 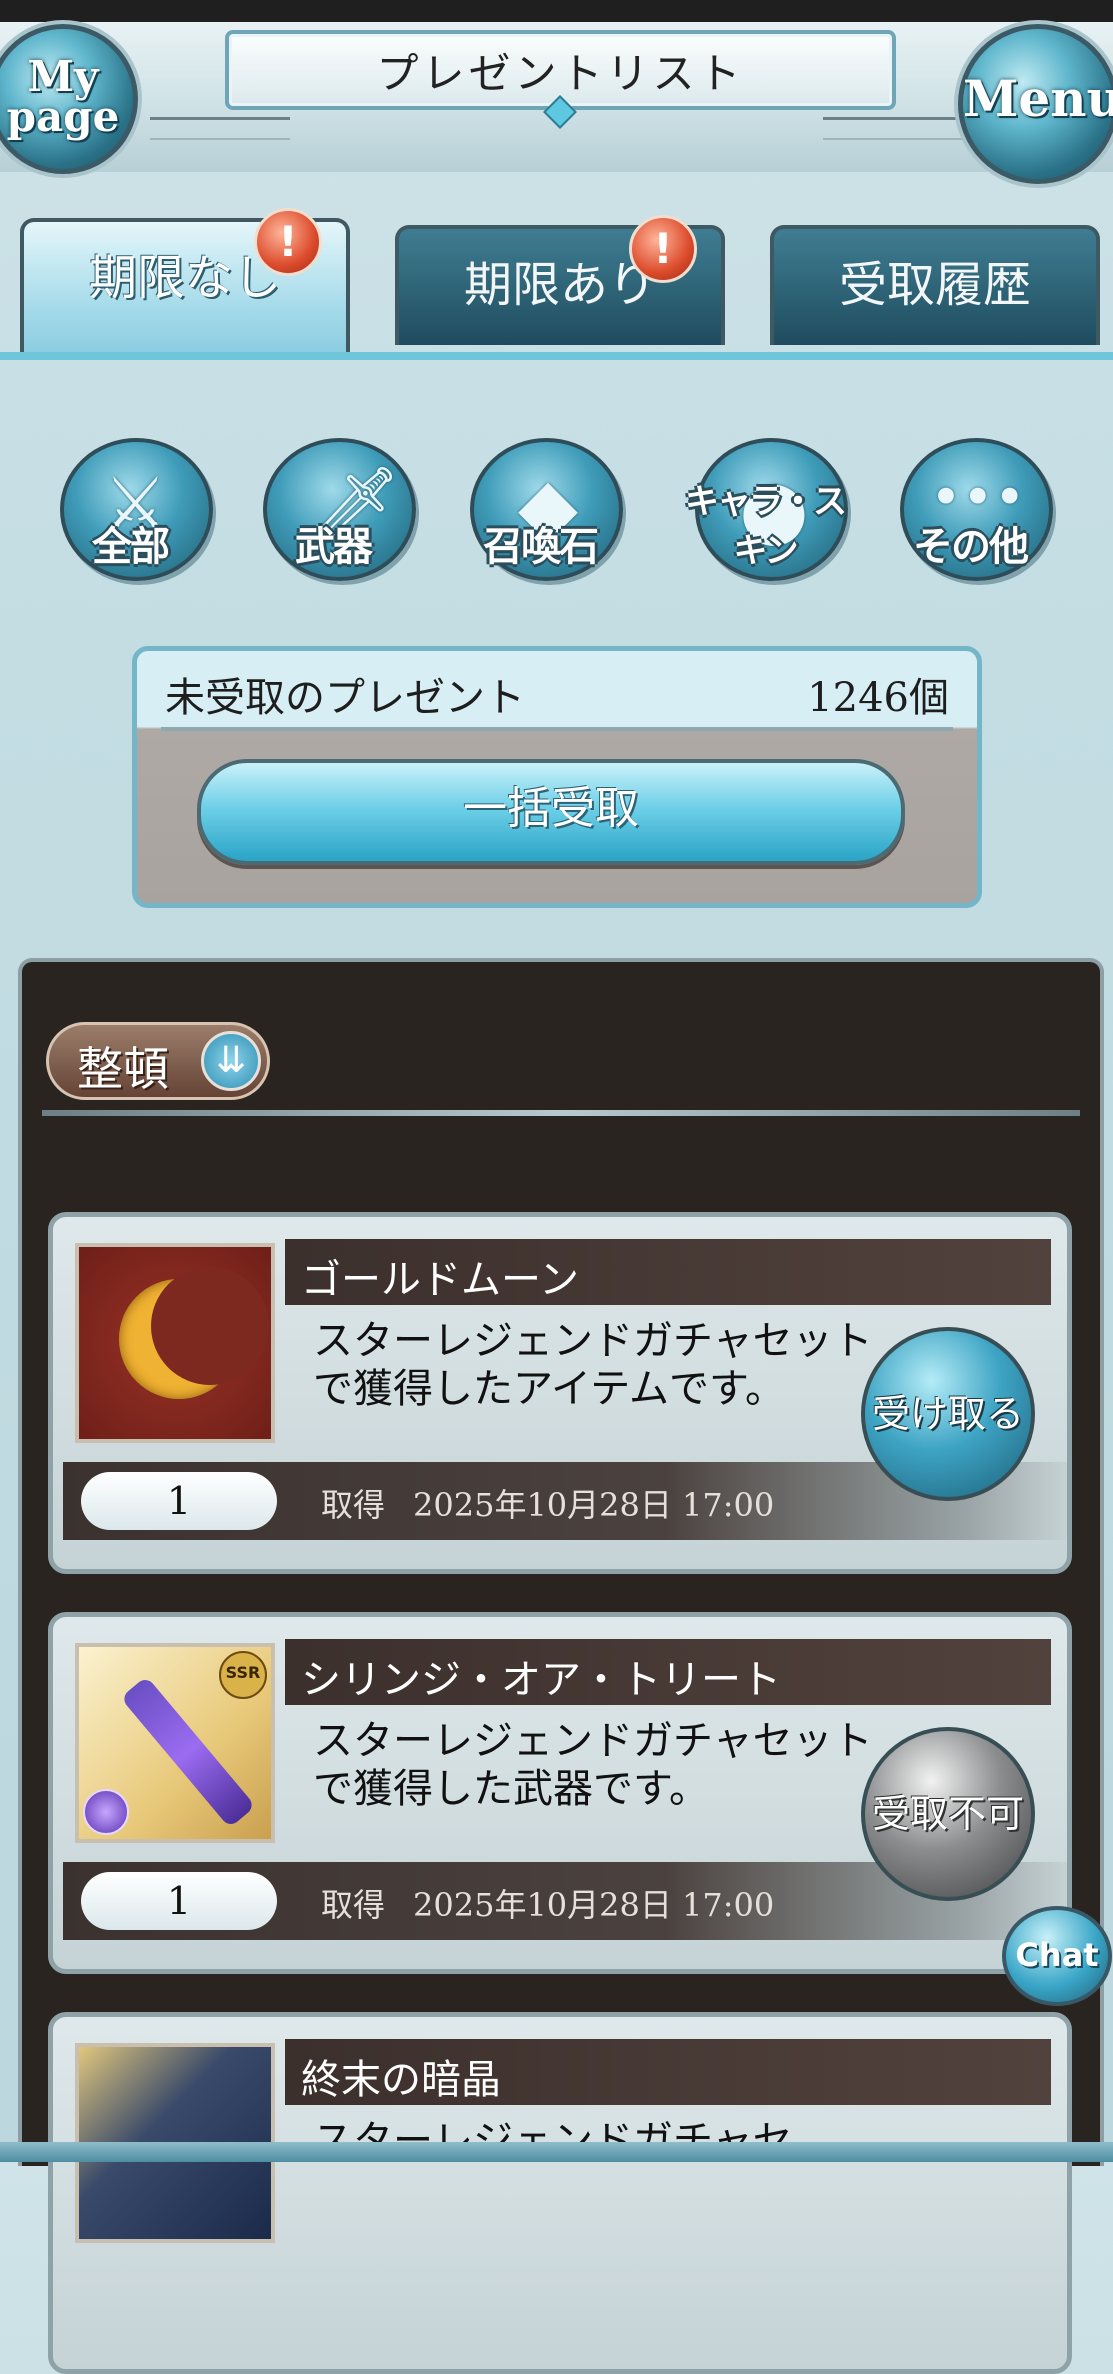 I want to click on sort-button: 整頓 ⇊, so click(x=158, y=1061).